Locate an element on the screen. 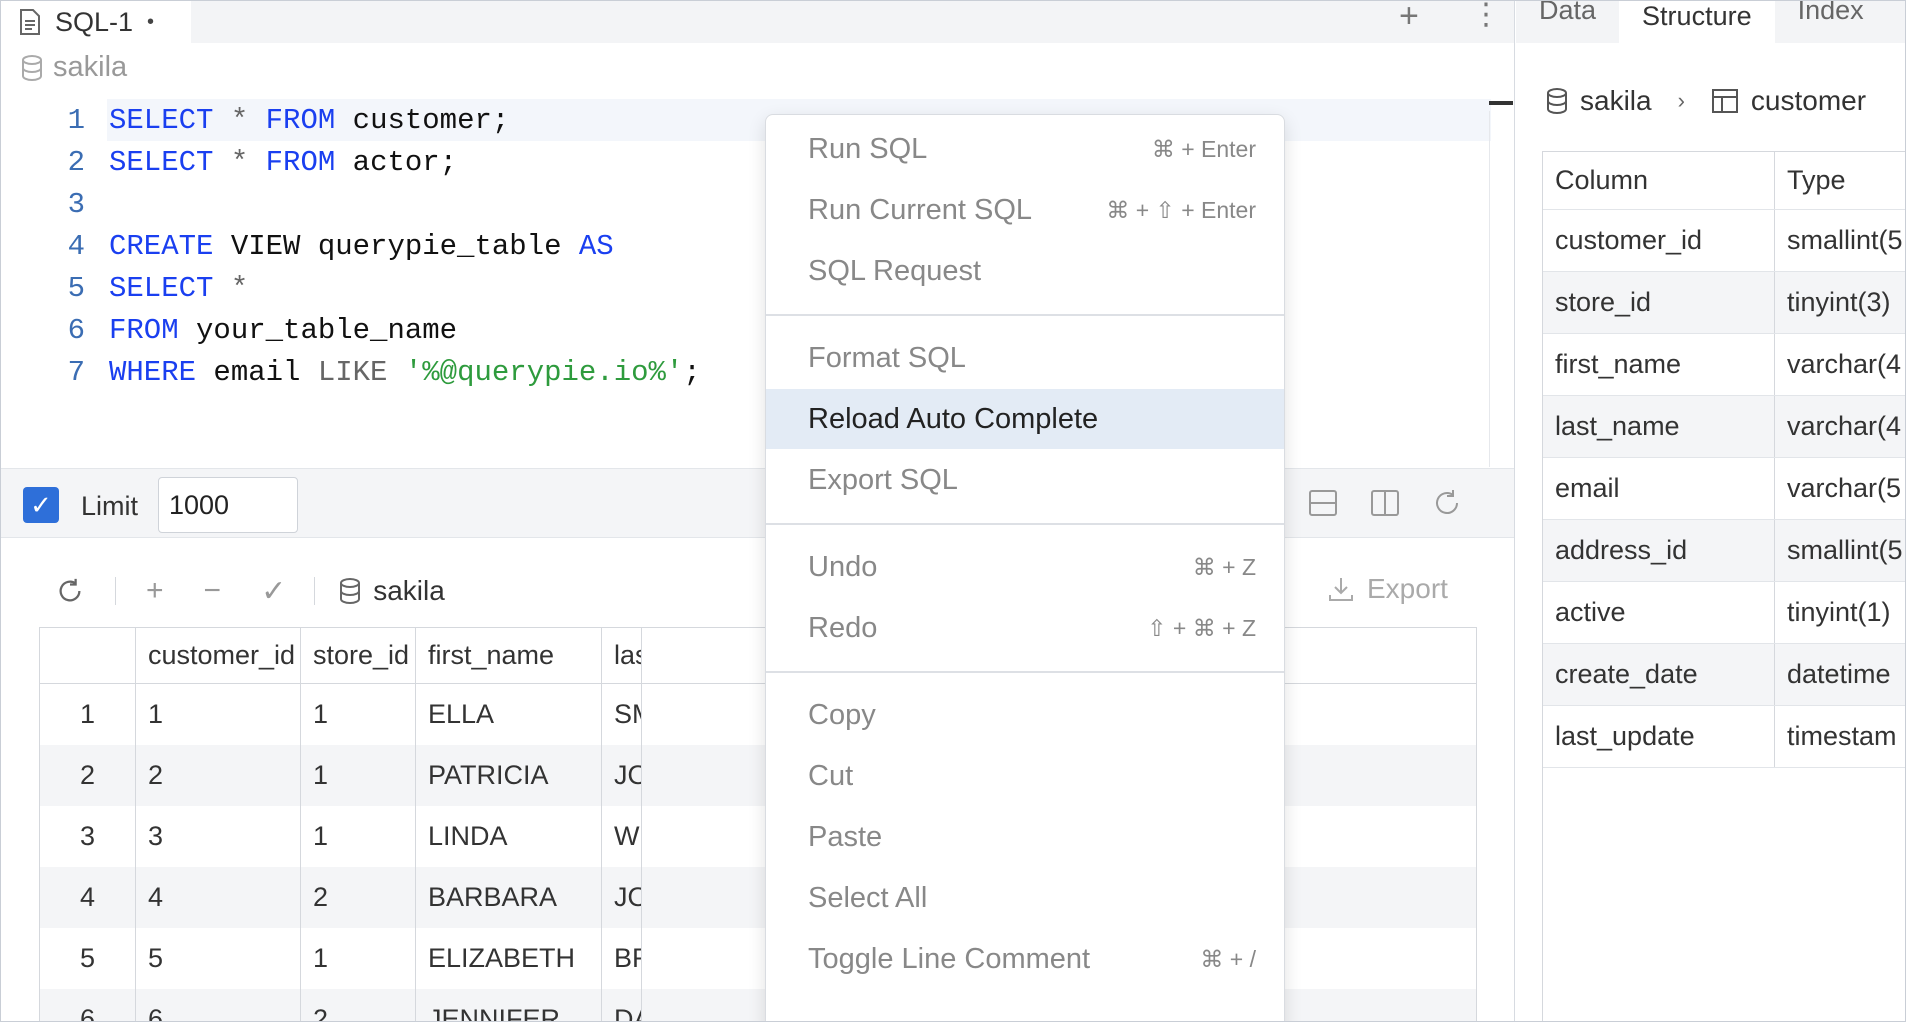 The width and height of the screenshot is (1906, 1022). row-number: 2 is located at coordinates (88, 775).